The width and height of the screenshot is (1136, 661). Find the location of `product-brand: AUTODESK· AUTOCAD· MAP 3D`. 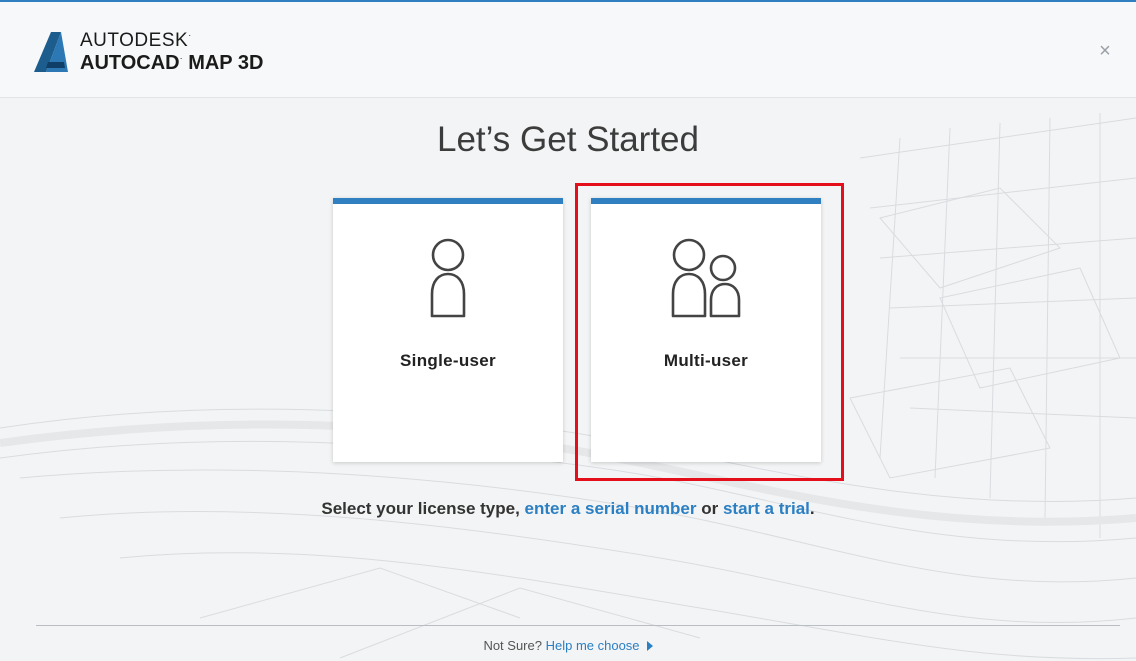

product-brand: AUTODESK· AUTOCAD· MAP 3D is located at coordinates (172, 52).